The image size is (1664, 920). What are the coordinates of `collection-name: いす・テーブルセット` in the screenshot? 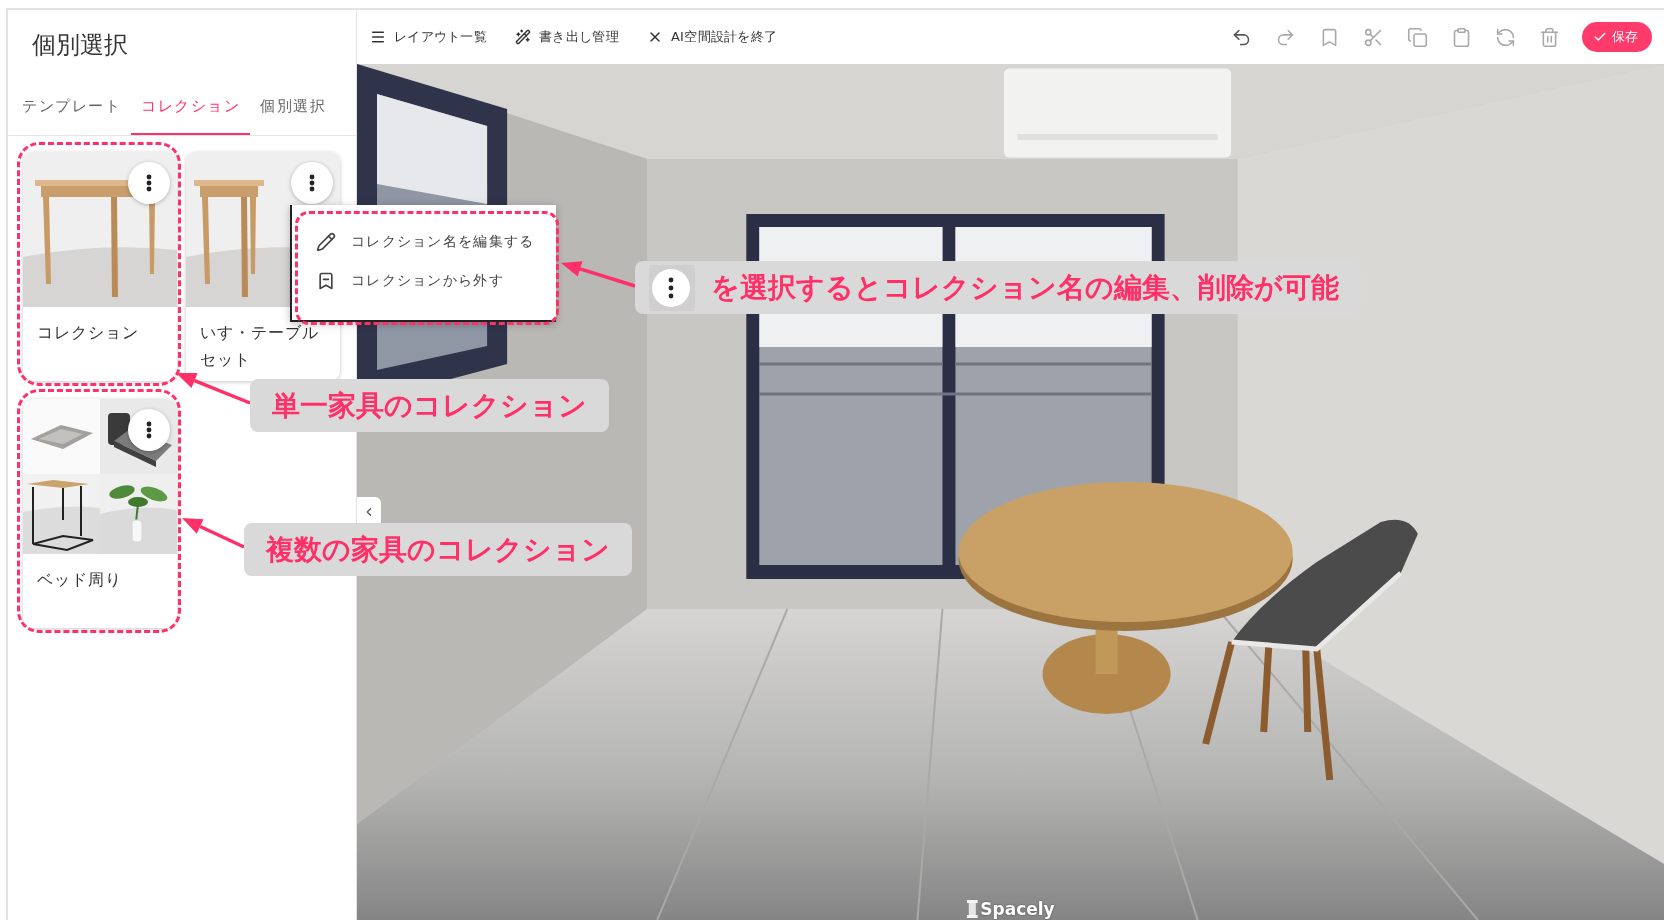 It's located at (259, 346).